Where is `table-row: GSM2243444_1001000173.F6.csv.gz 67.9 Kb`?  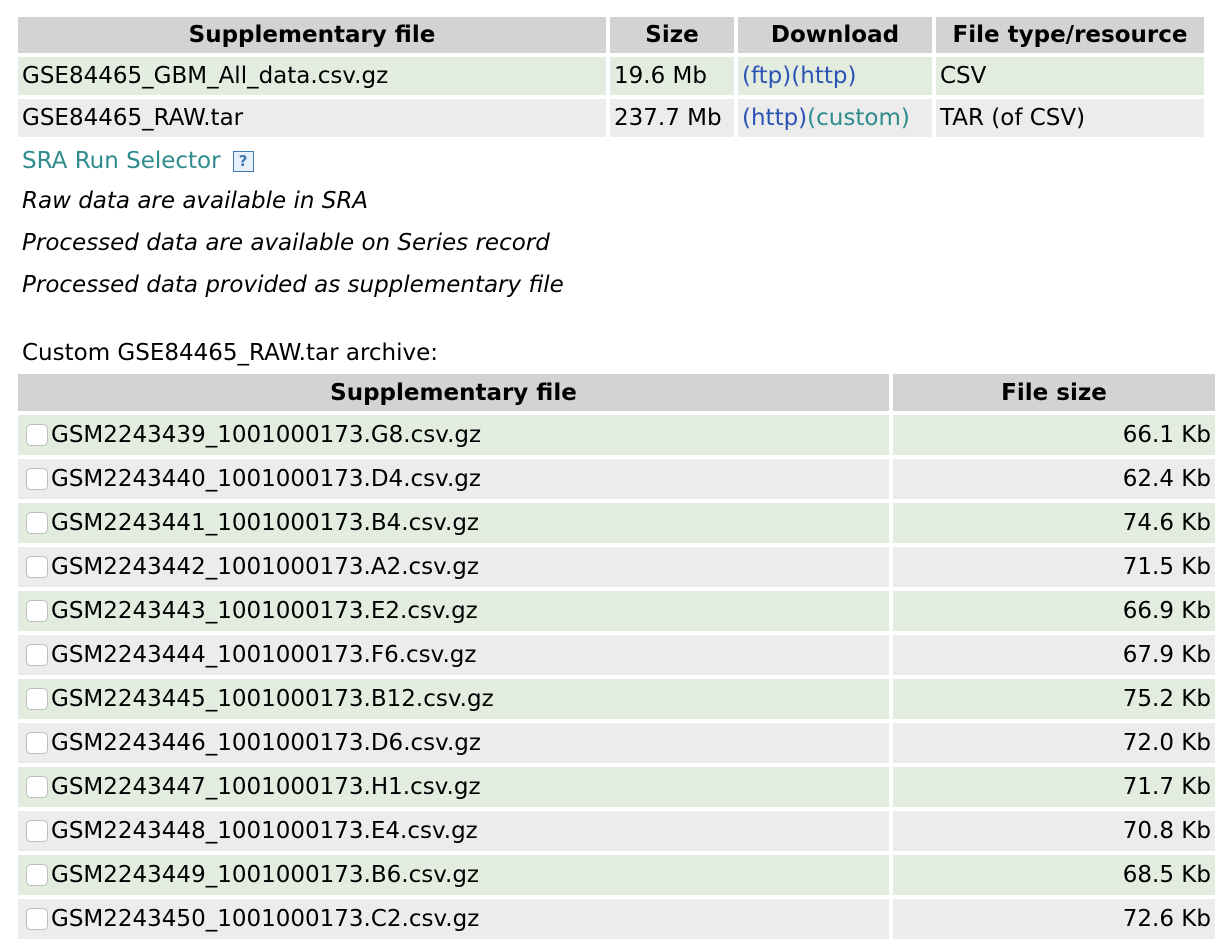 table-row: GSM2243444_1001000173.F6.csv.gz 67.9 Kb is located at coordinates (616, 655).